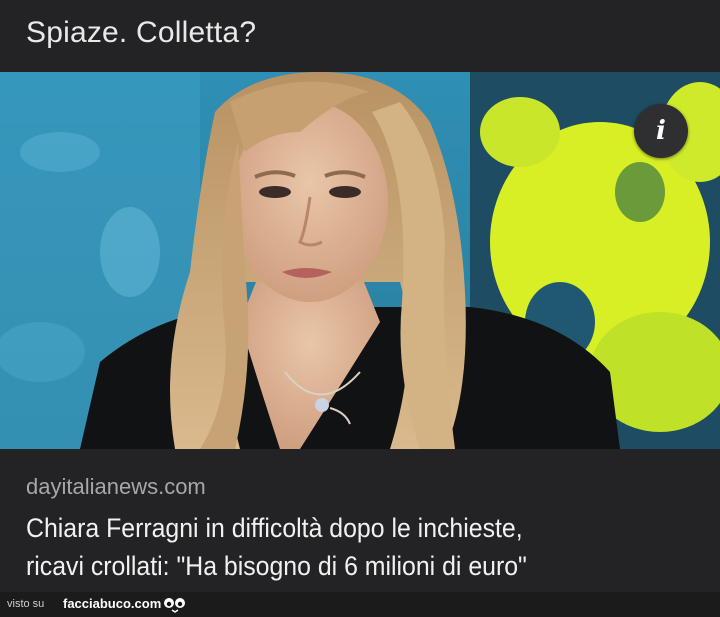 Image resolution: width=720 pixels, height=617 pixels. I want to click on watermark-bar: visto su facciabuco.com, so click(360, 604).